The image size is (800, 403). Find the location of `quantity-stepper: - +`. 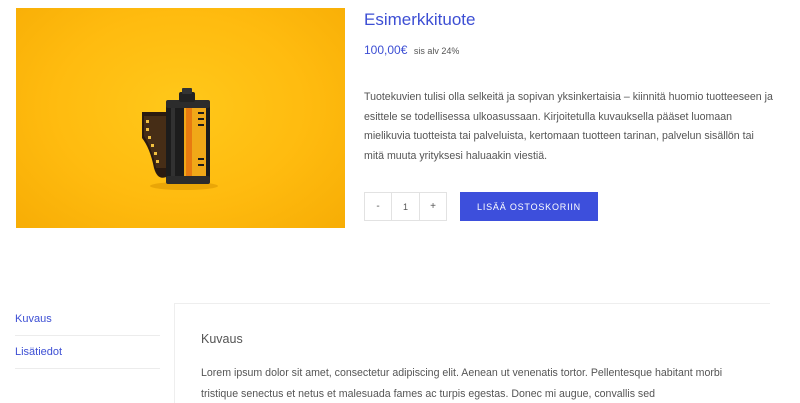

quantity-stepper: - + is located at coordinates (405, 206).